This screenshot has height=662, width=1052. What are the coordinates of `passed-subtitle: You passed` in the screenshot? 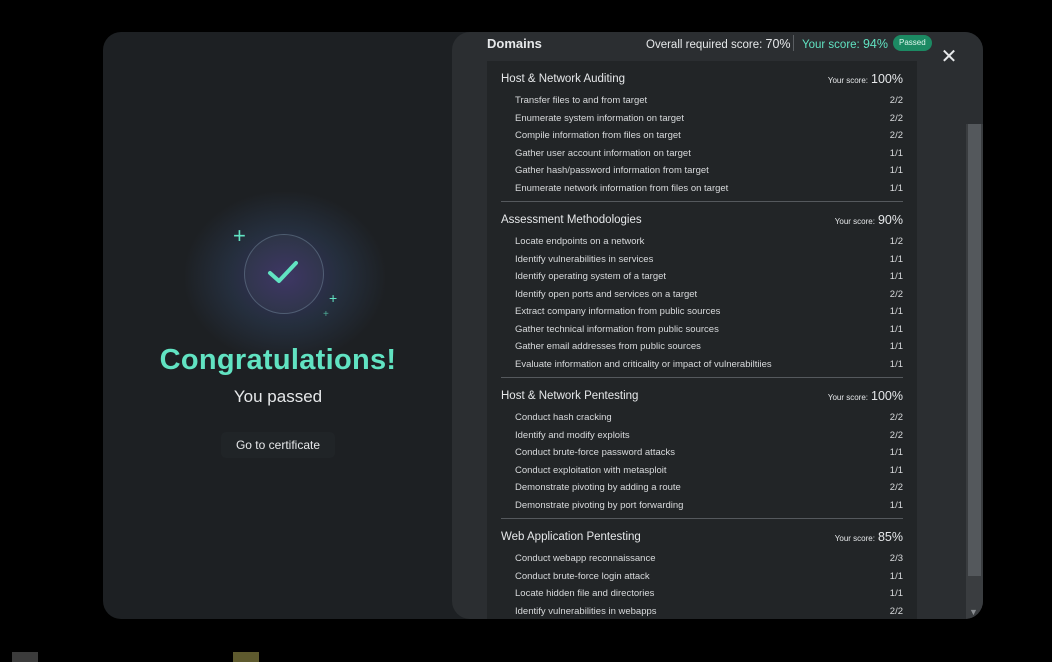 It's located at (278, 396).